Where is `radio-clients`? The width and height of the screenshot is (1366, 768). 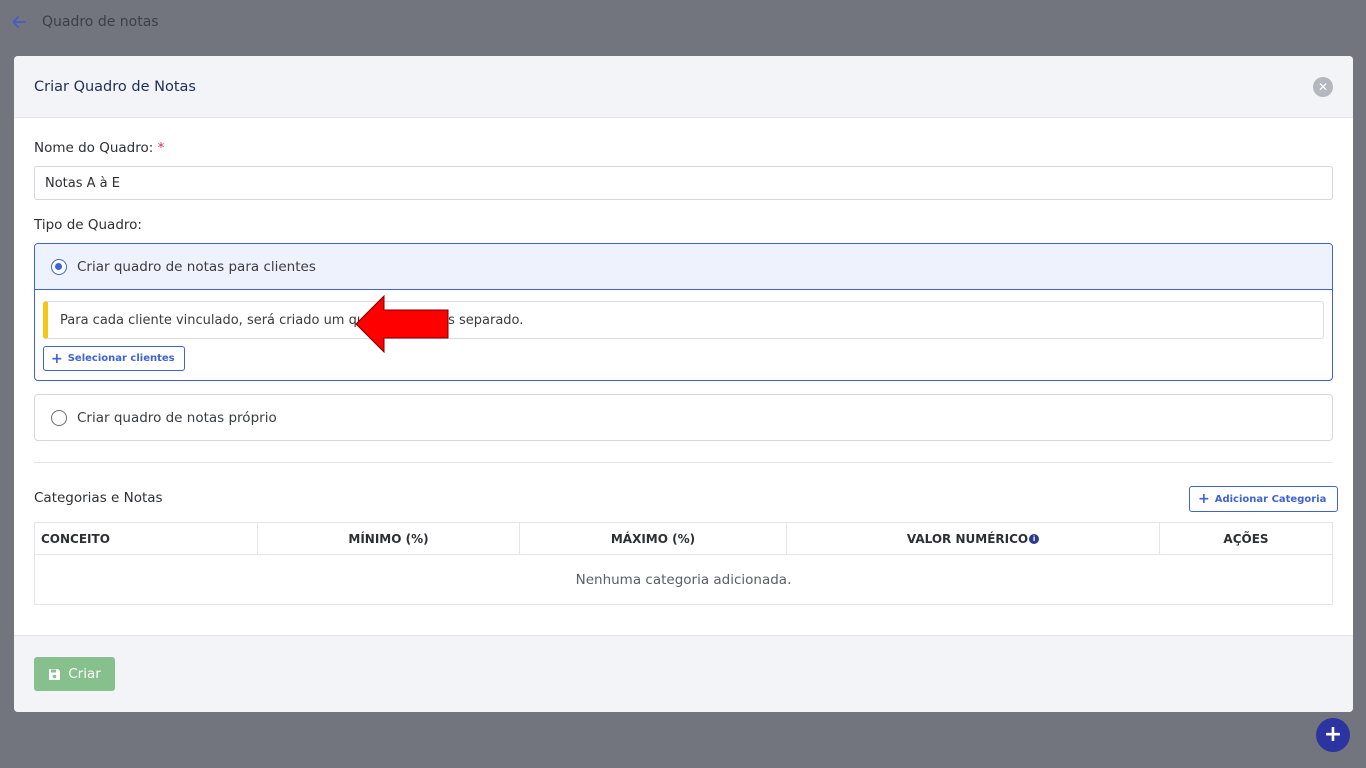
radio-clients is located at coordinates (59, 266).